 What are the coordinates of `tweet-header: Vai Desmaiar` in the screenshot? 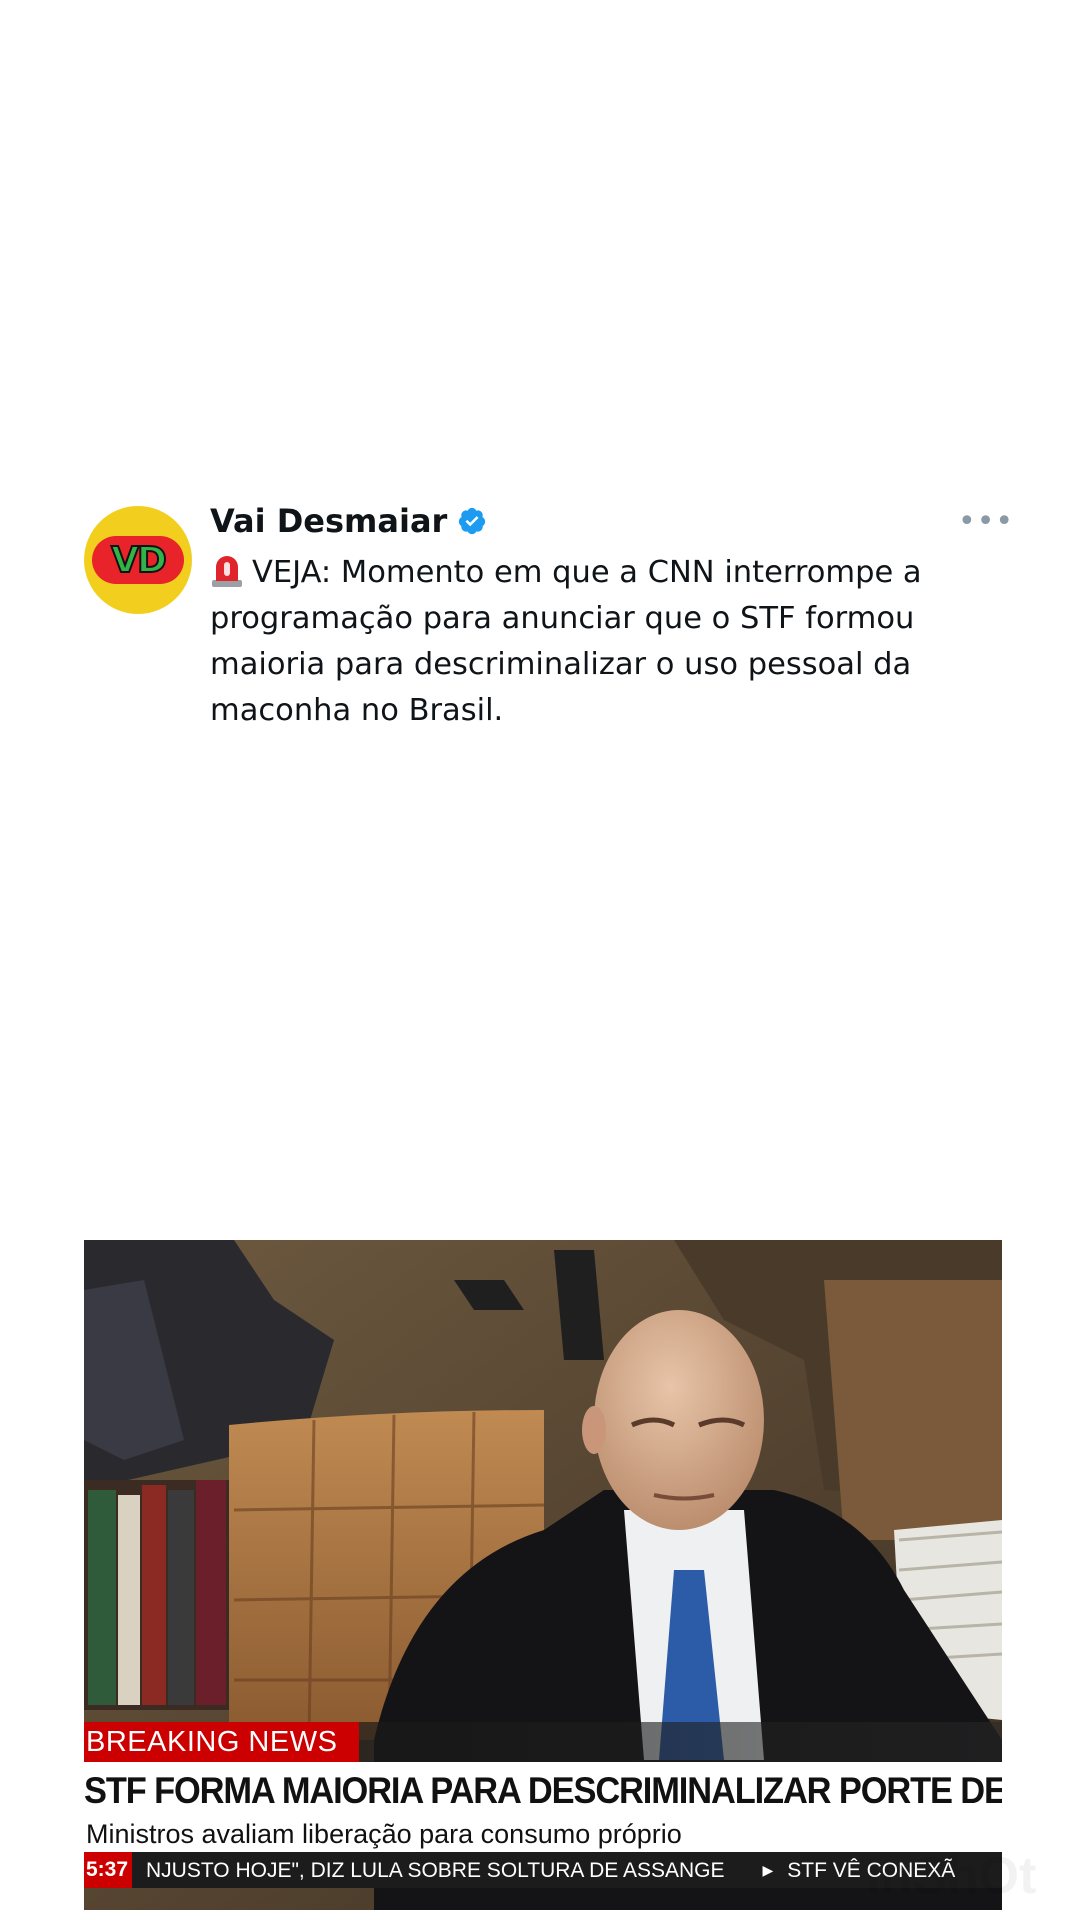 It's located at (348, 521).